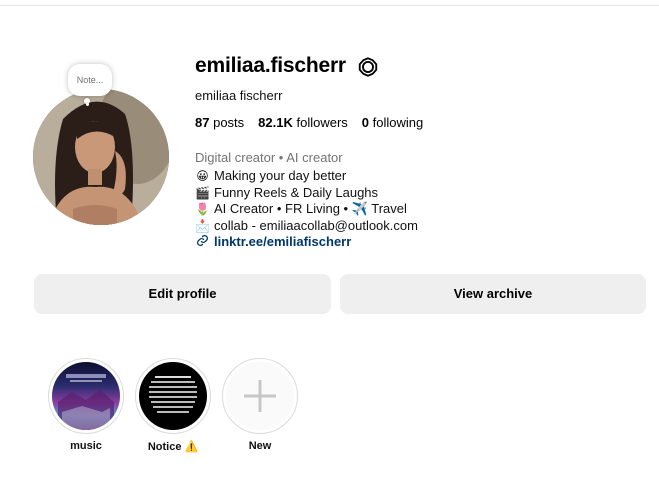 This screenshot has width=659, height=487. I want to click on link-icon, so click(202, 243).